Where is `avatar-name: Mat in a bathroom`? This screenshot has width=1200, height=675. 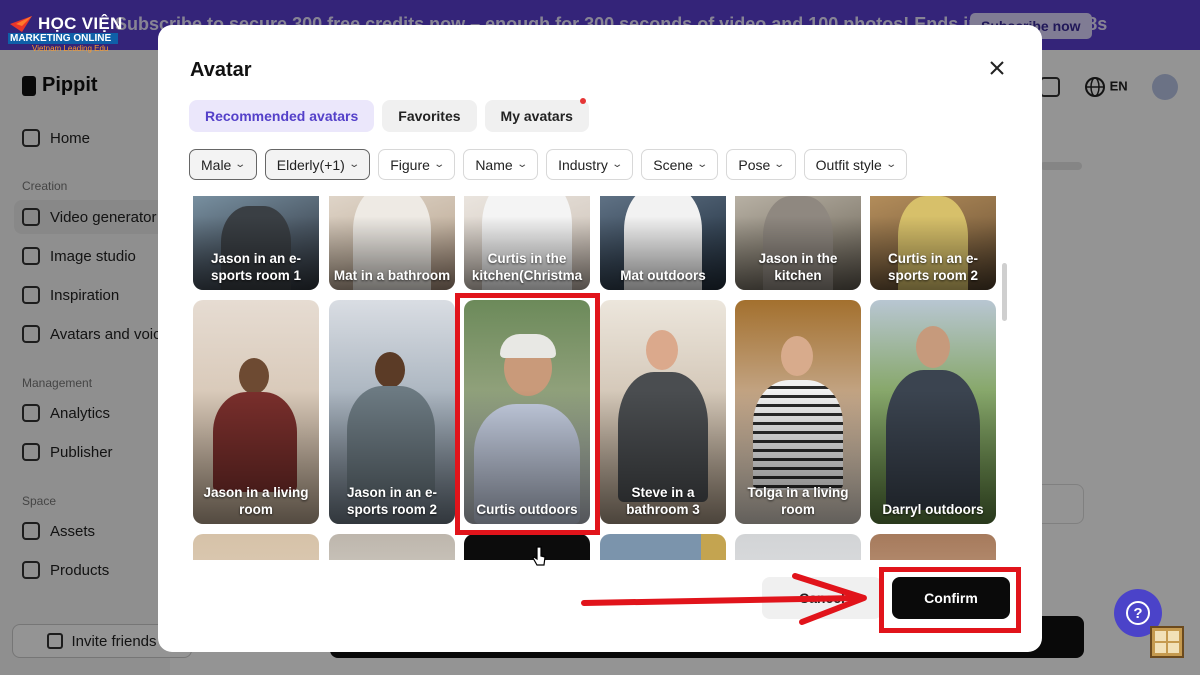
avatar-name: Mat in a bathroom is located at coordinates (392, 275).